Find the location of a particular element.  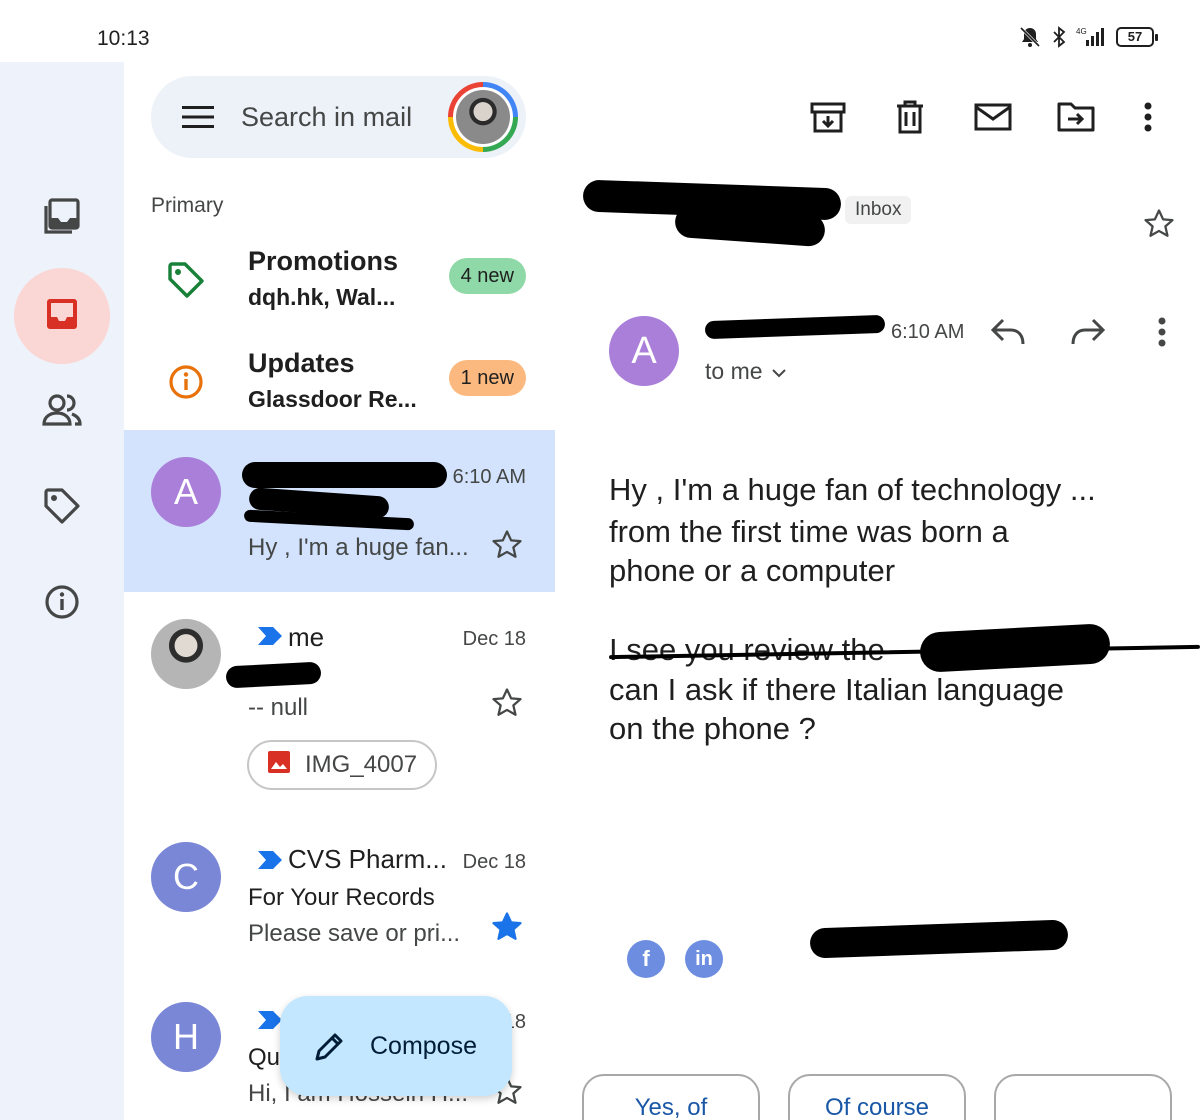

navigation-rail is located at coordinates (62, 591).